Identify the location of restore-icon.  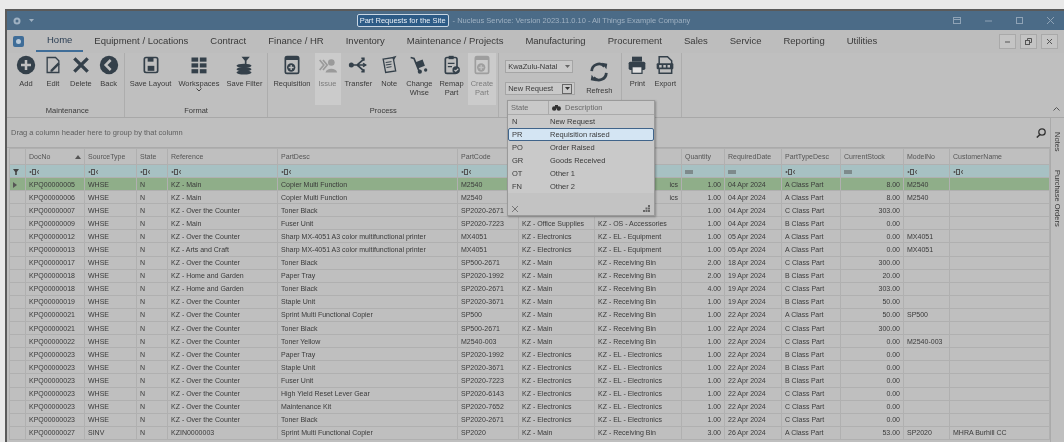
(1028, 41).